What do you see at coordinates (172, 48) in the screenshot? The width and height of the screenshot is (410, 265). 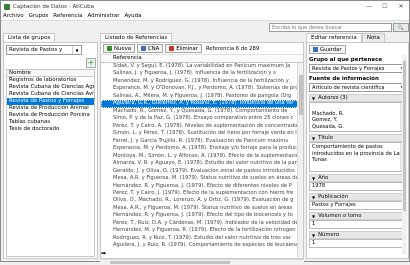 I see `delete-icon` at bounding box center [172, 48].